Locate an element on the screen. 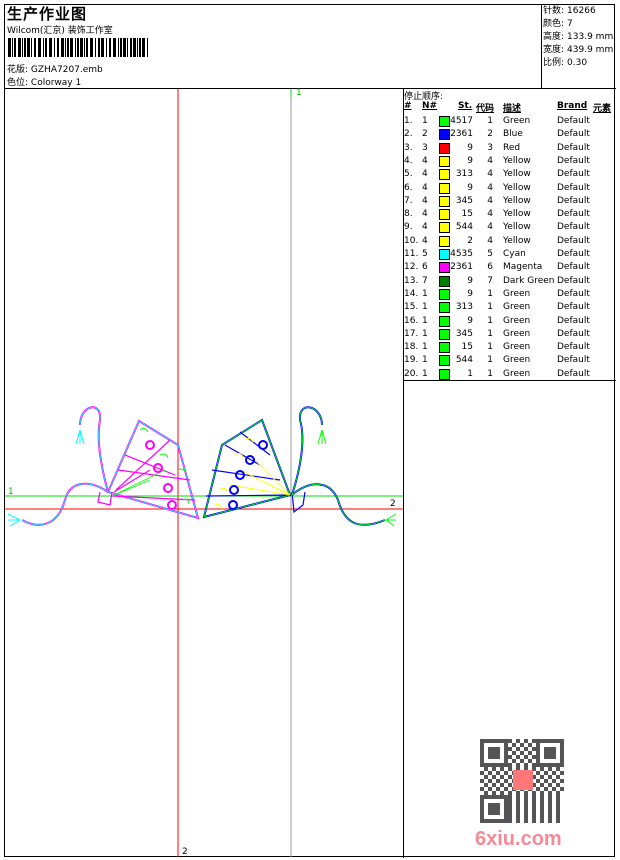  row-stitches: 15 is located at coordinates (467, 214).